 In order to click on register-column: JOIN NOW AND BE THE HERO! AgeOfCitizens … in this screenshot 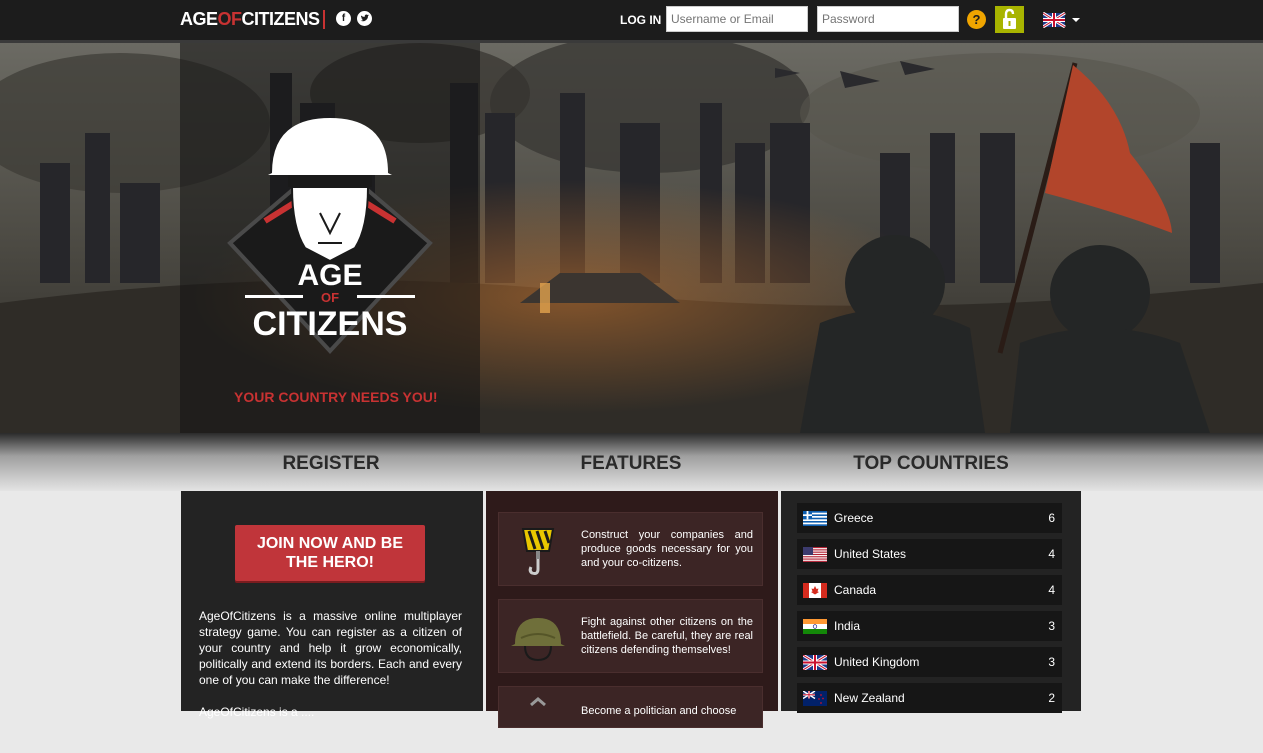, I will do `click(332, 605)`.